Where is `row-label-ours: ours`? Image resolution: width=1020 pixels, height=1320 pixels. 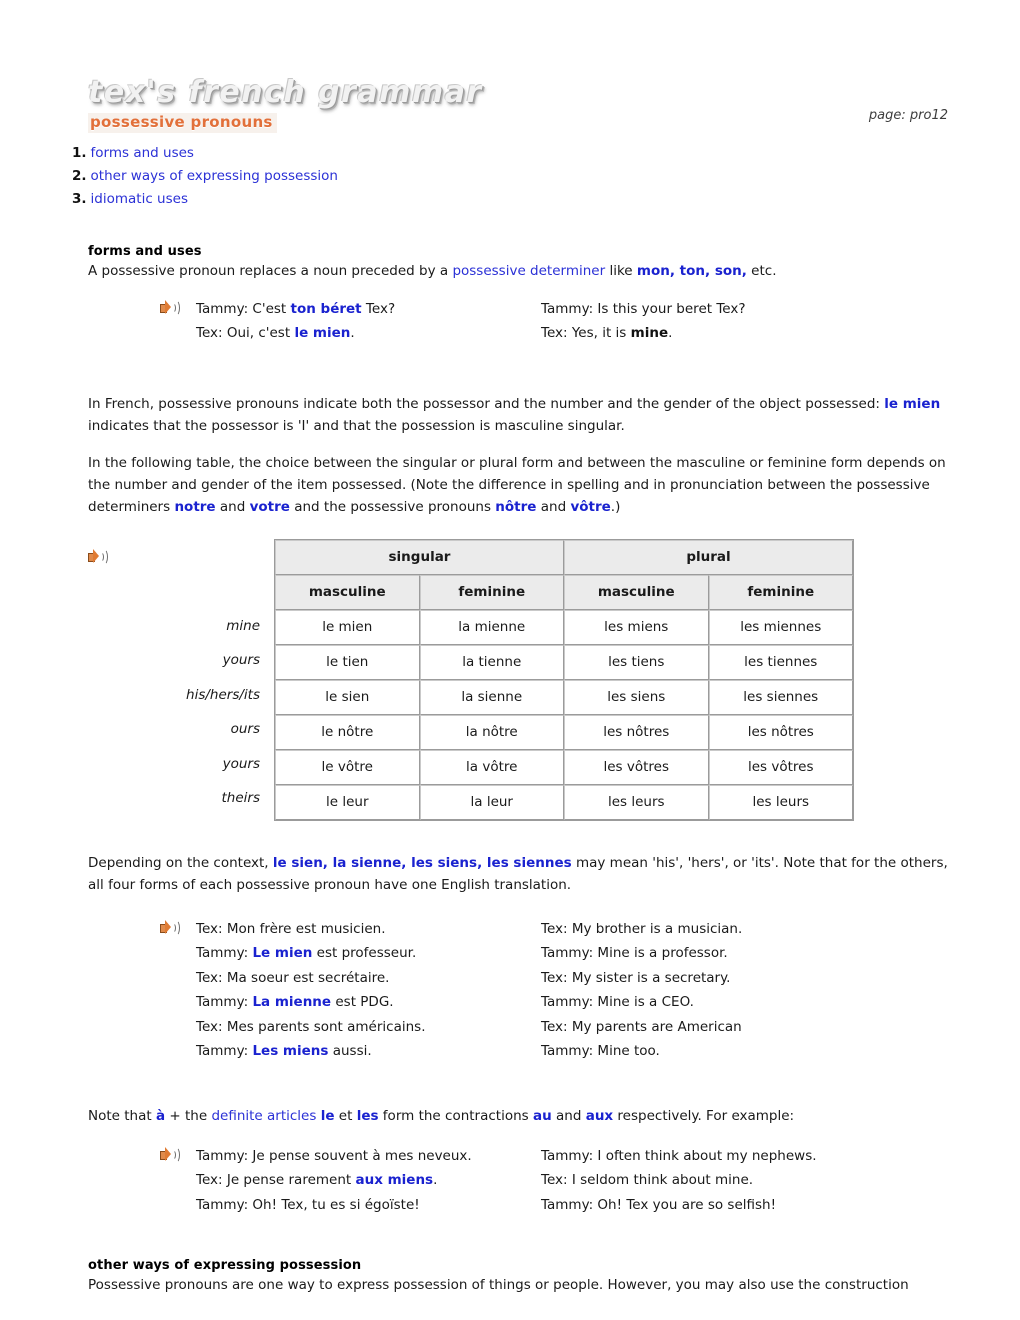
row-label-ours: ours is located at coordinates (245, 729).